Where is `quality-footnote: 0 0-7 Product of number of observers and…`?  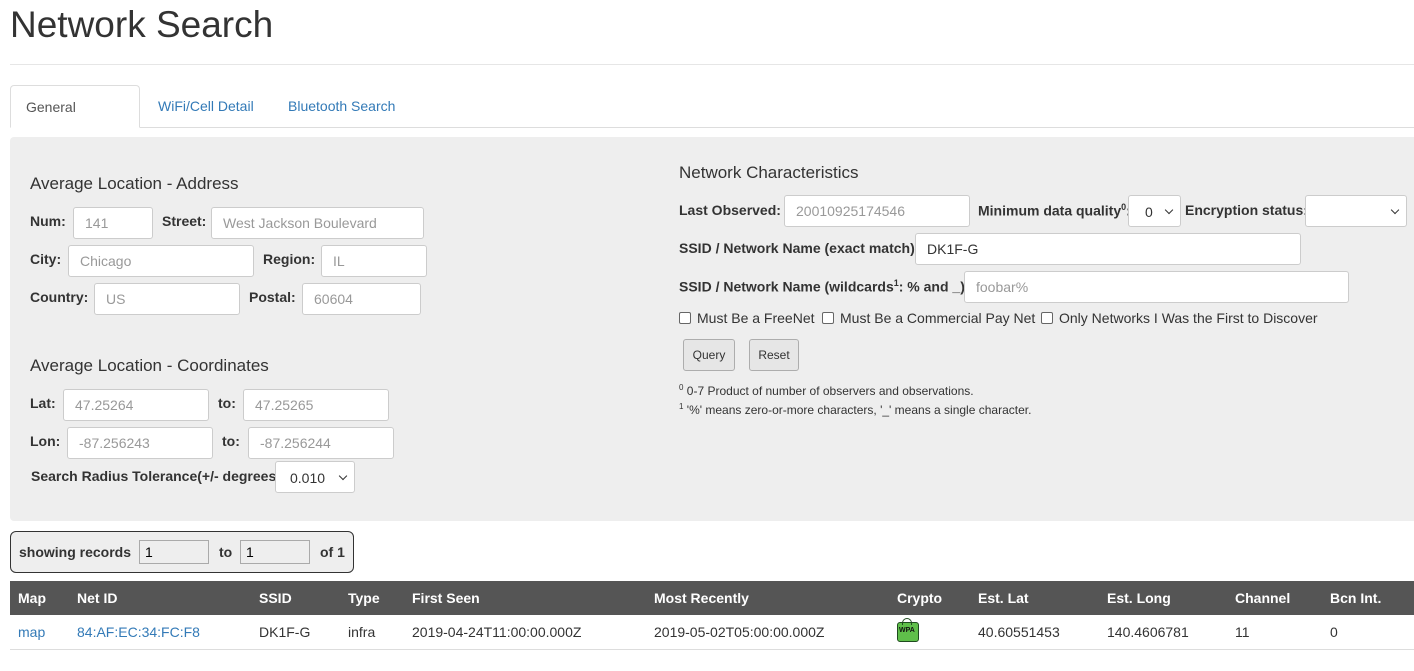 quality-footnote: 0 0-7 Product of number of observers and… is located at coordinates (826, 390).